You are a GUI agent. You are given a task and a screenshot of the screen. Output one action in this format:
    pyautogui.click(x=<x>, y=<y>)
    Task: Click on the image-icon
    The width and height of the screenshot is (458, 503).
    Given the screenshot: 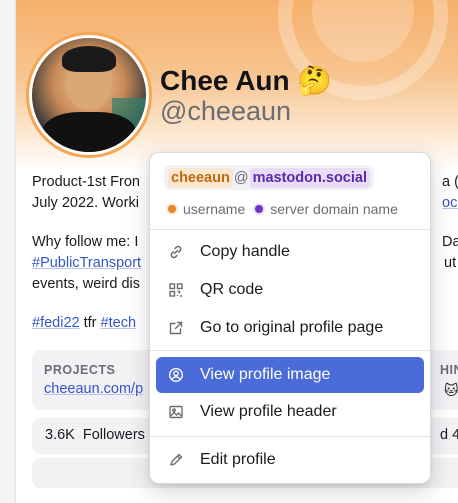 What is the action you would take?
    pyautogui.click(x=176, y=412)
    